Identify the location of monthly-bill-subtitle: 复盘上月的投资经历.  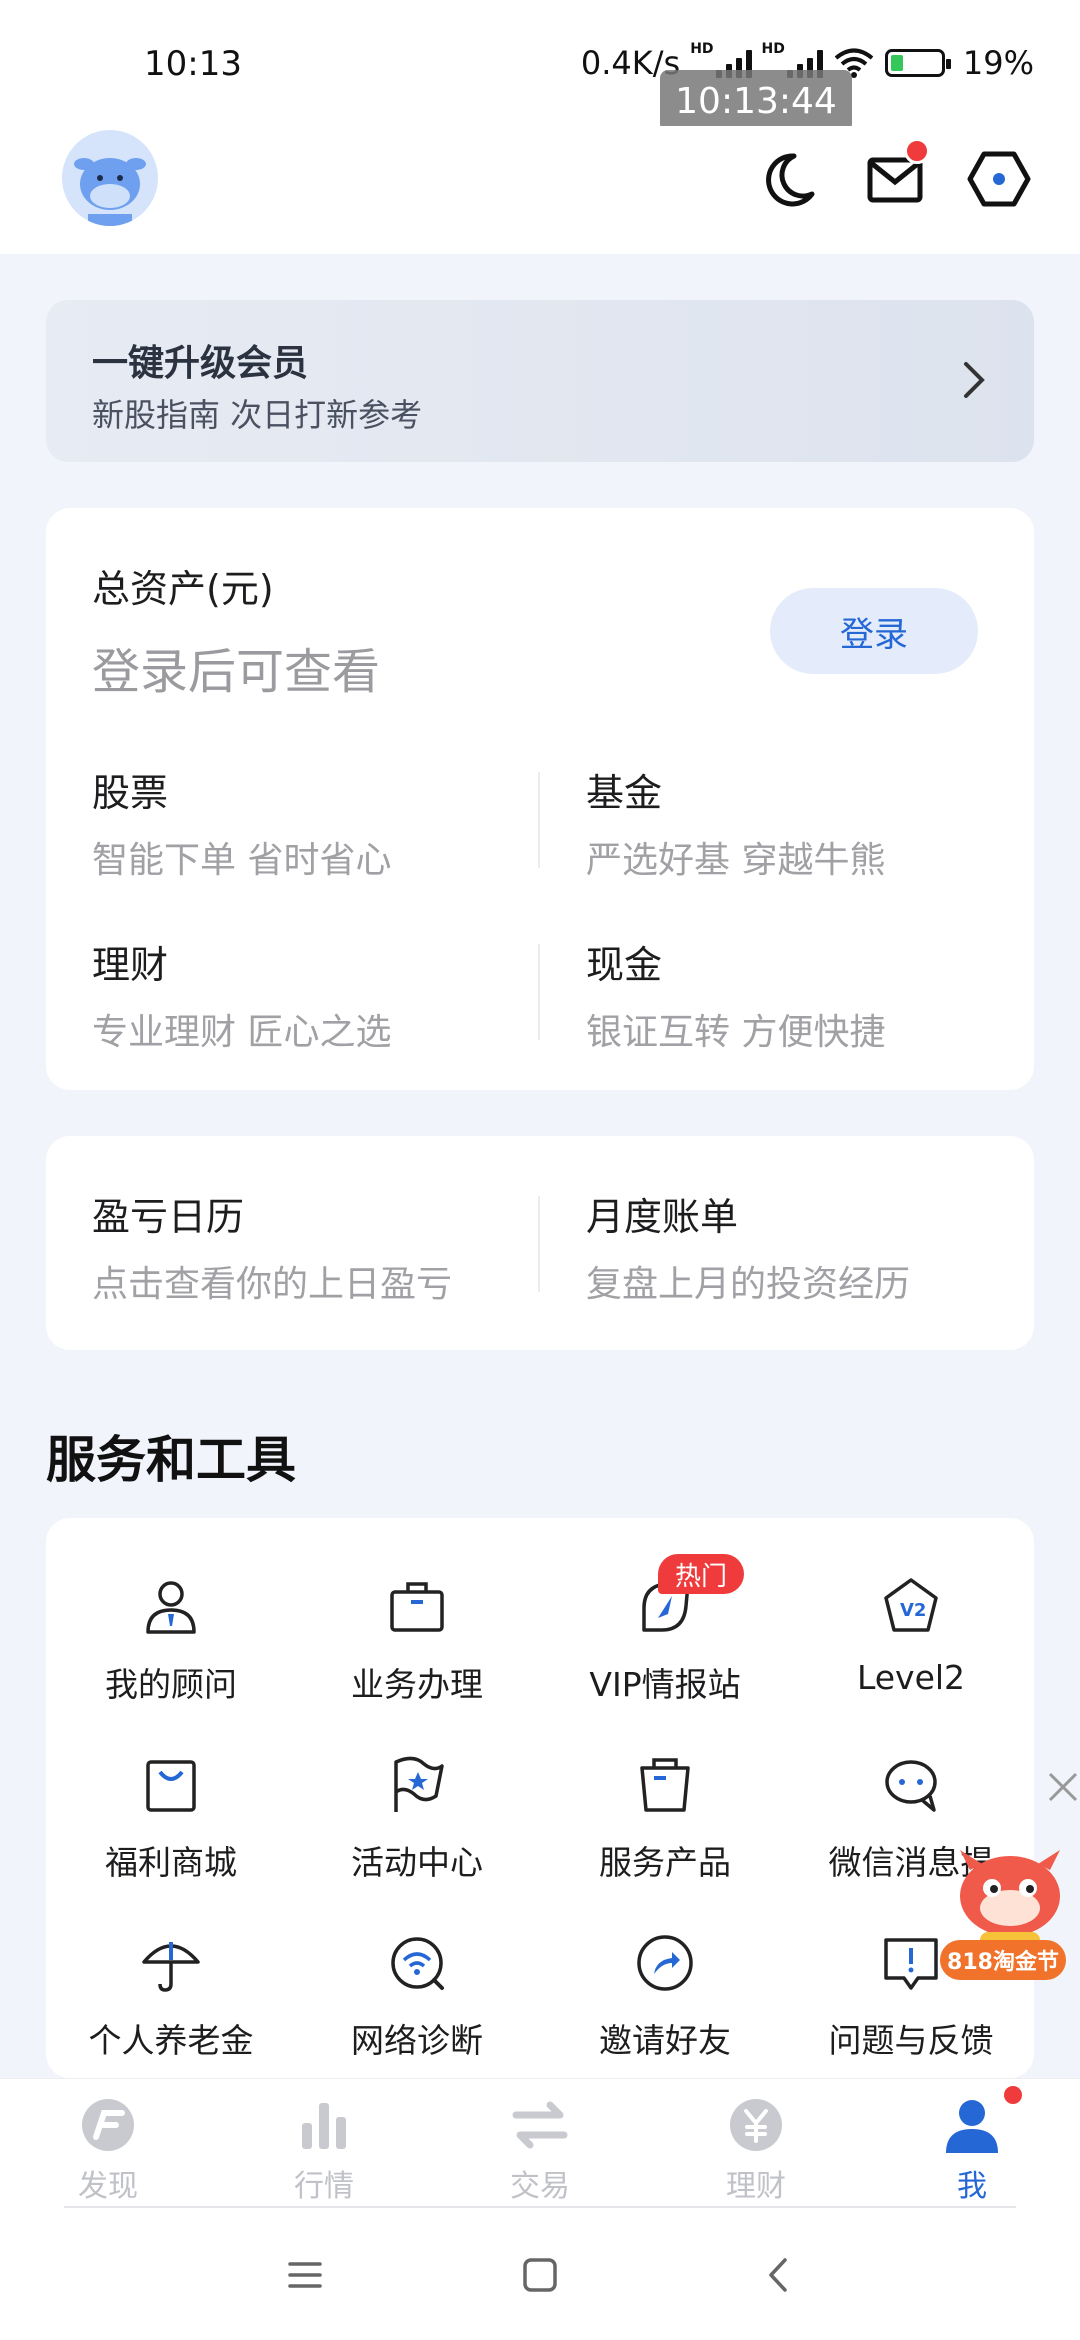
(748, 1284).